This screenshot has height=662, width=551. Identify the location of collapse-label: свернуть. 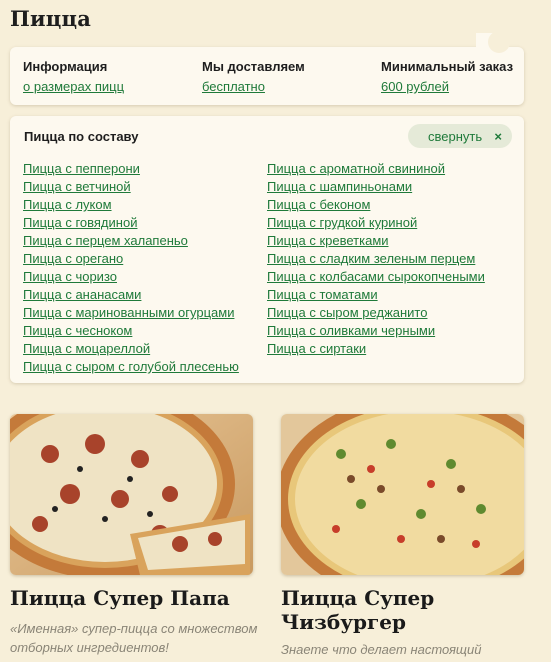
(455, 136).